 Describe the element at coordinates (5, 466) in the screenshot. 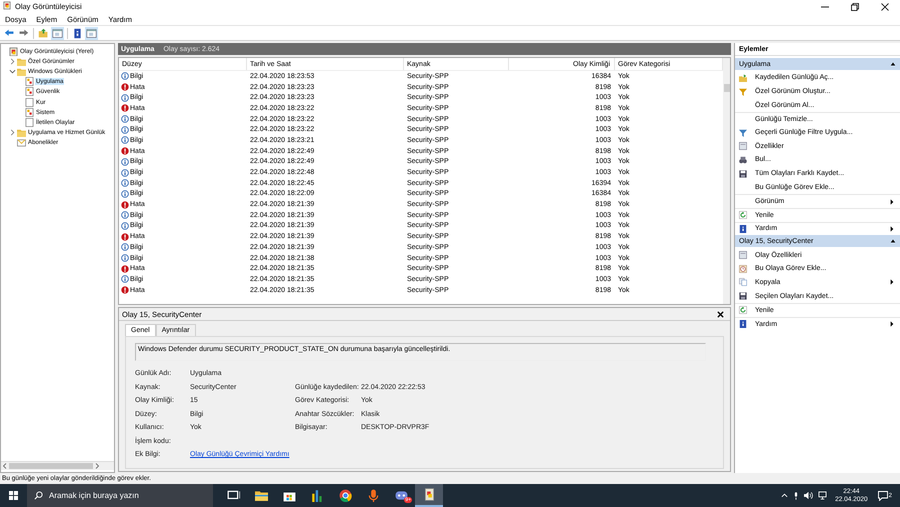

I see `scroll-left-icon` at that location.